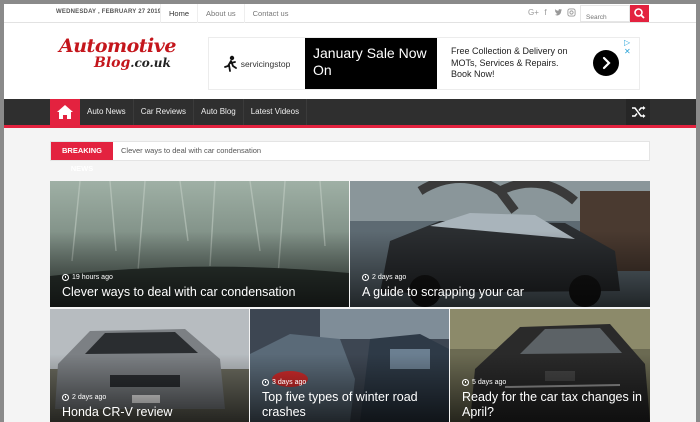  I want to click on article-card: 2 days ago A guide to scrapping your car, so click(500, 244).